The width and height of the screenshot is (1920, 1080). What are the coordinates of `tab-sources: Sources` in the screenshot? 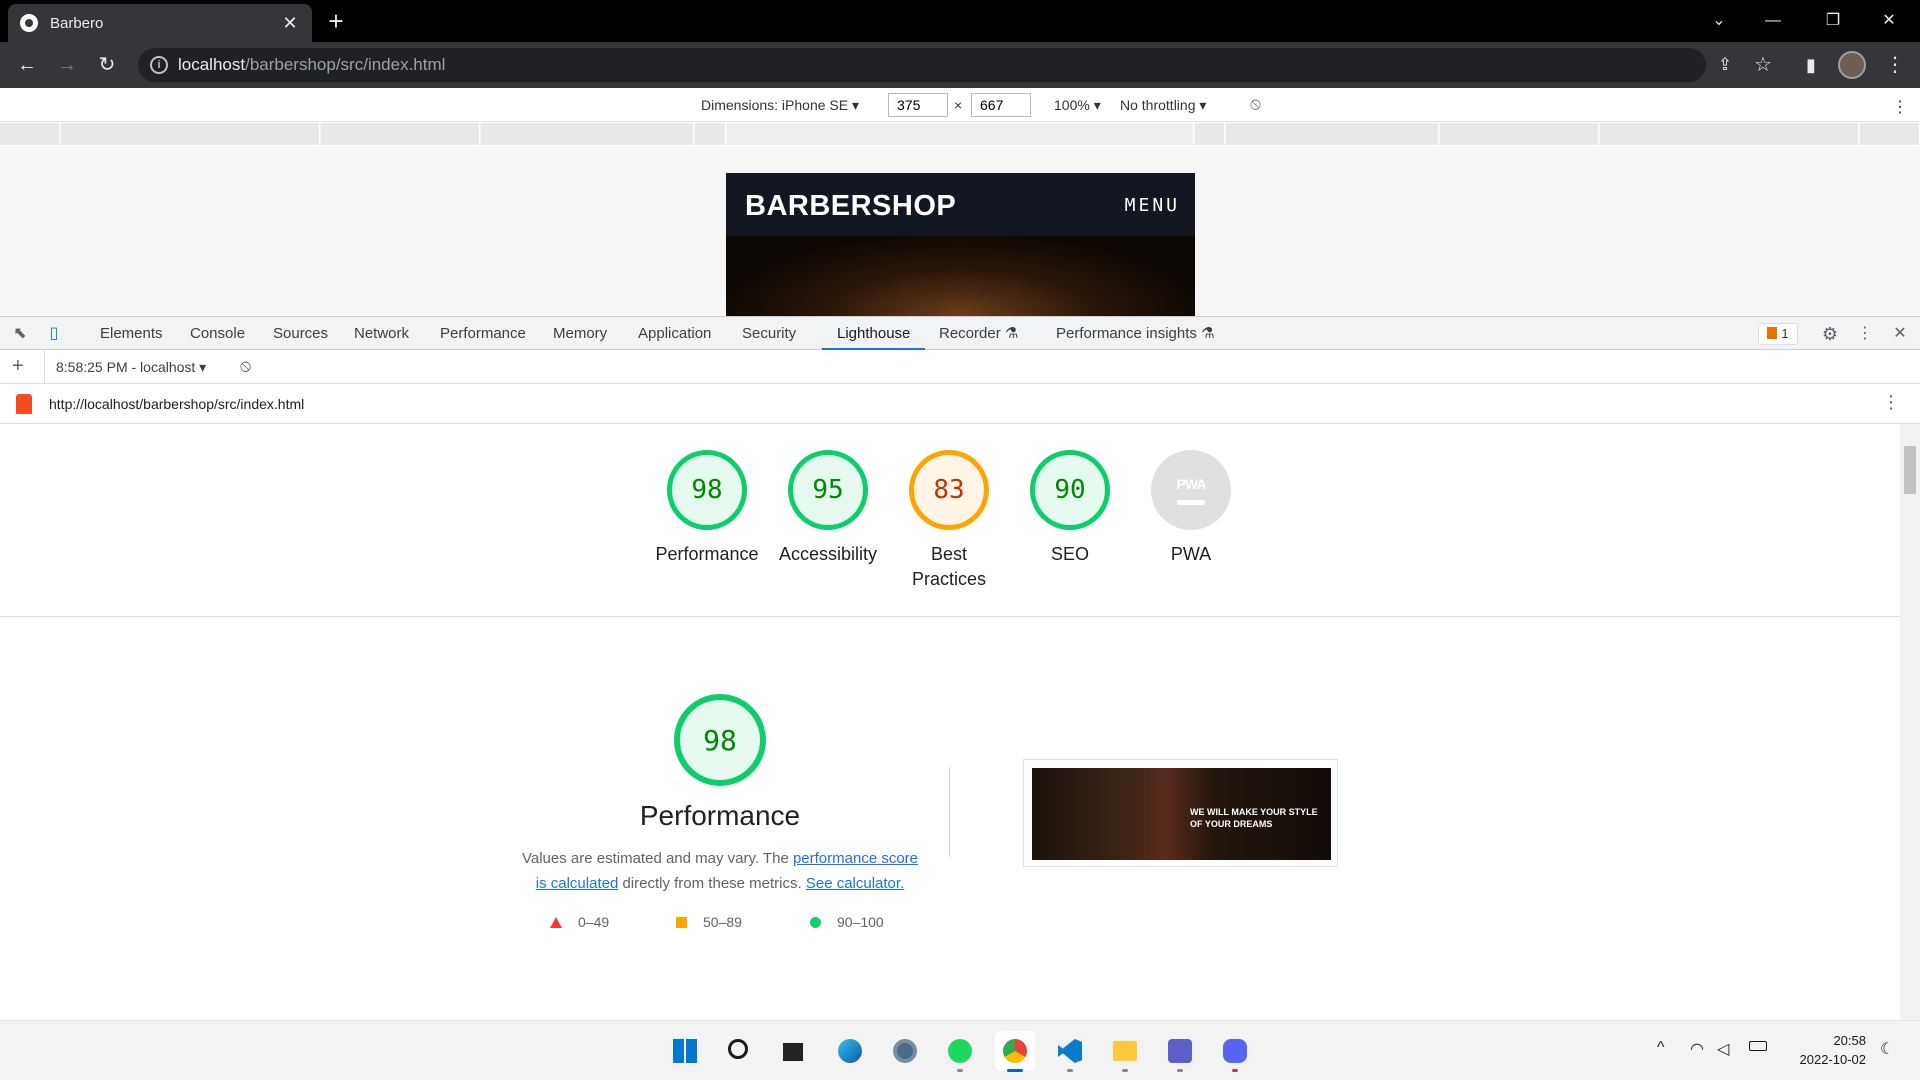 It's located at (300, 333).